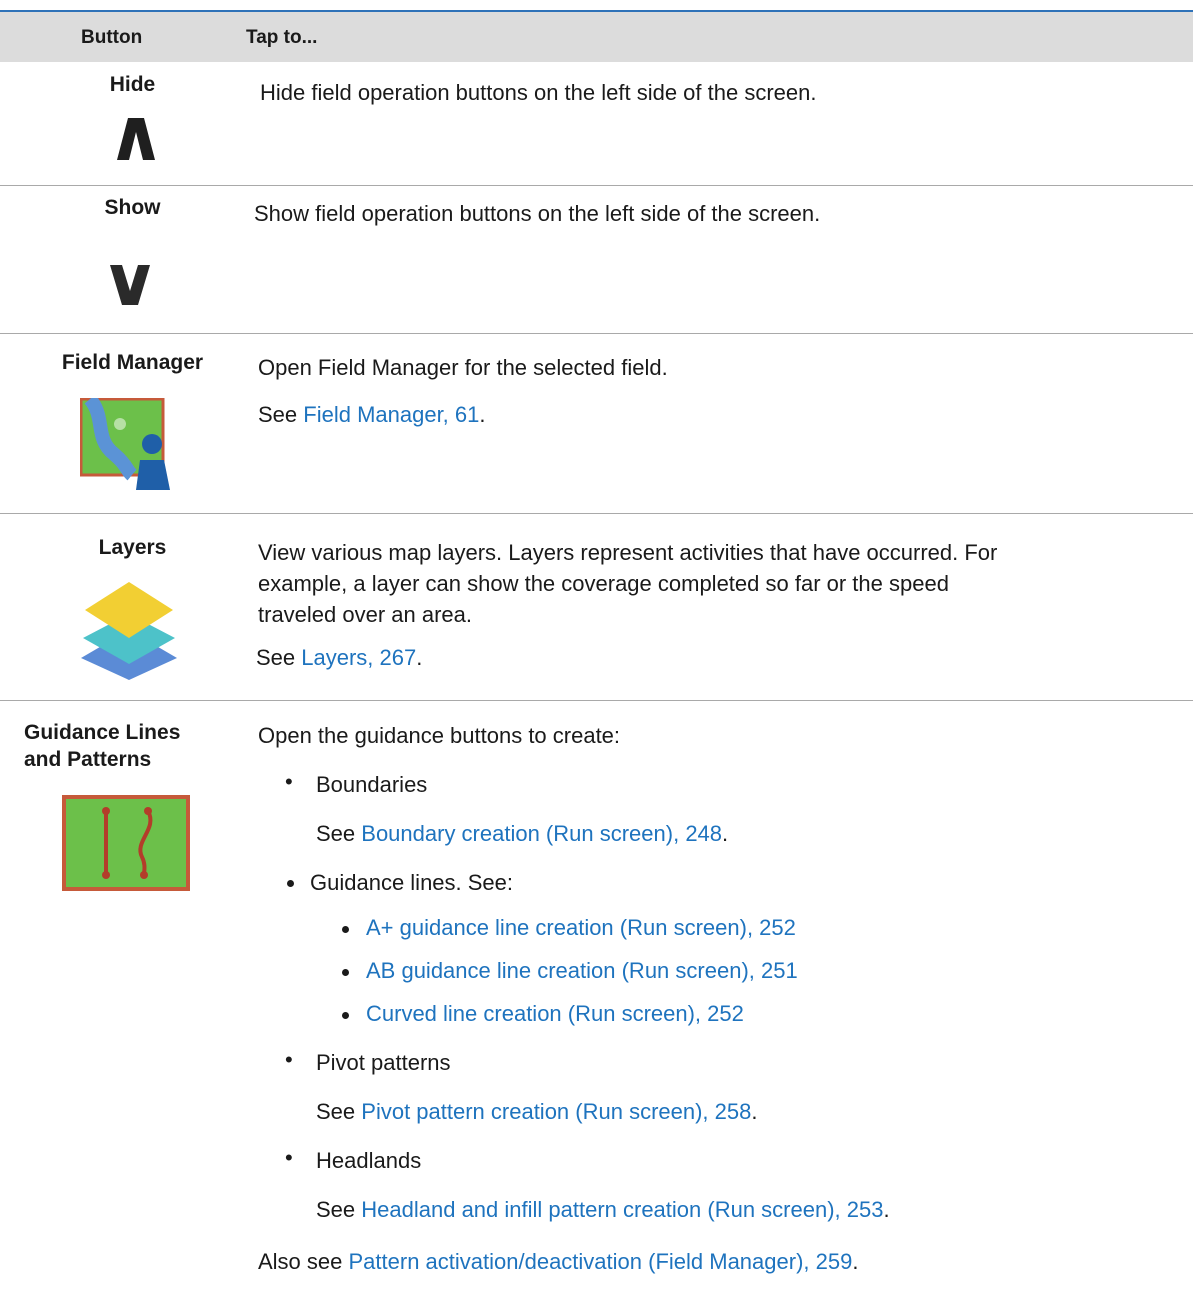 Image resolution: width=1193 pixels, height=1314 pixels. I want to click on also-see-prefix: Also see, so click(303, 1261).